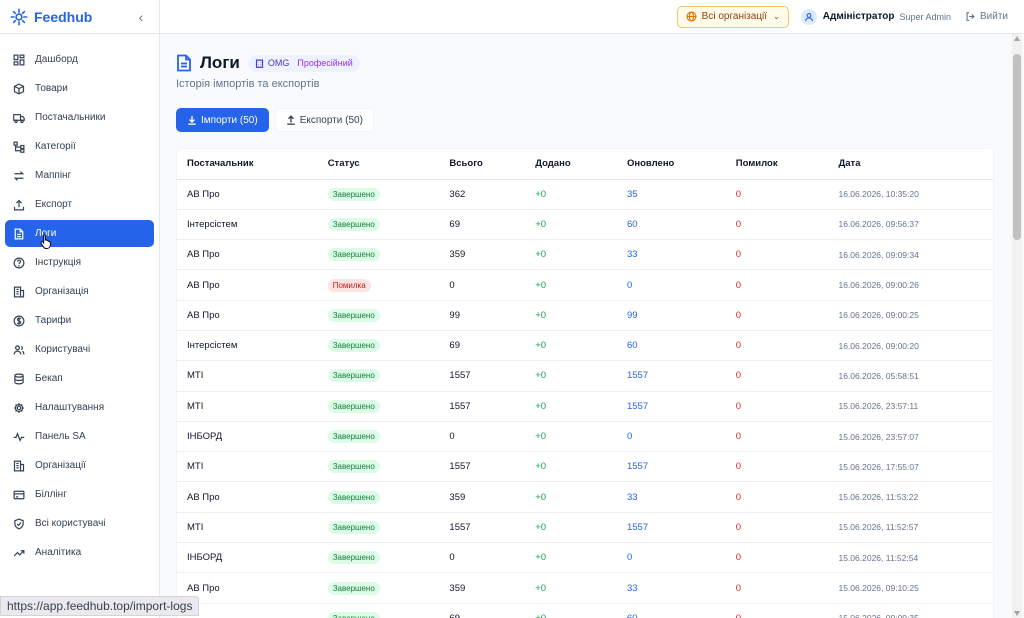 This screenshot has width=1024, height=618. What do you see at coordinates (79, 465) in the screenshot?
I see `sidebar-item-15: Організації` at bounding box center [79, 465].